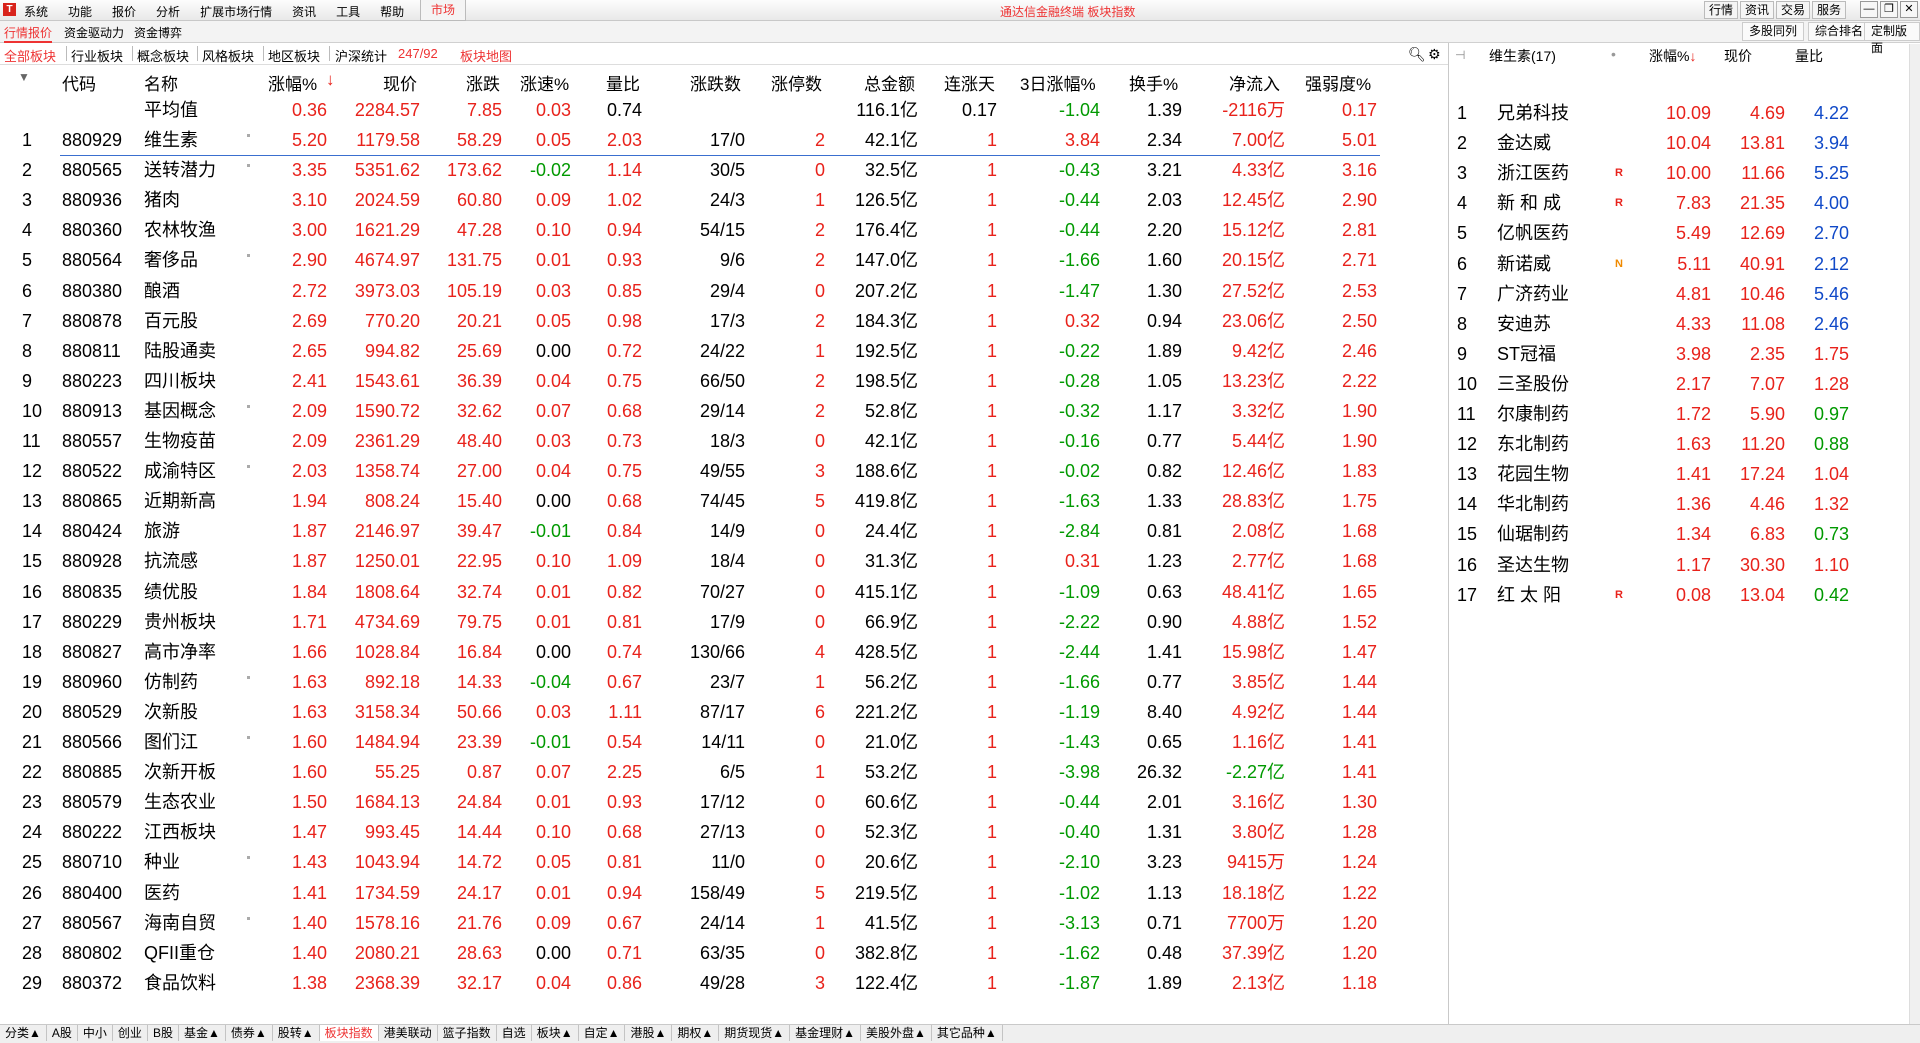 This screenshot has width=1920, height=1043. I want to click on cell-strength: 2.81, so click(1359, 230).